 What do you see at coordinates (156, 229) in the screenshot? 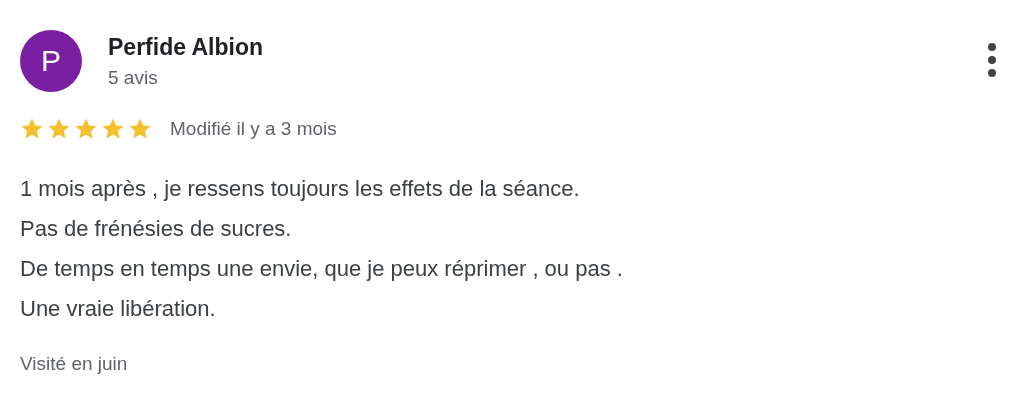
I see `review-text: Pas de frénésies de sucres.` at bounding box center [156, 229].